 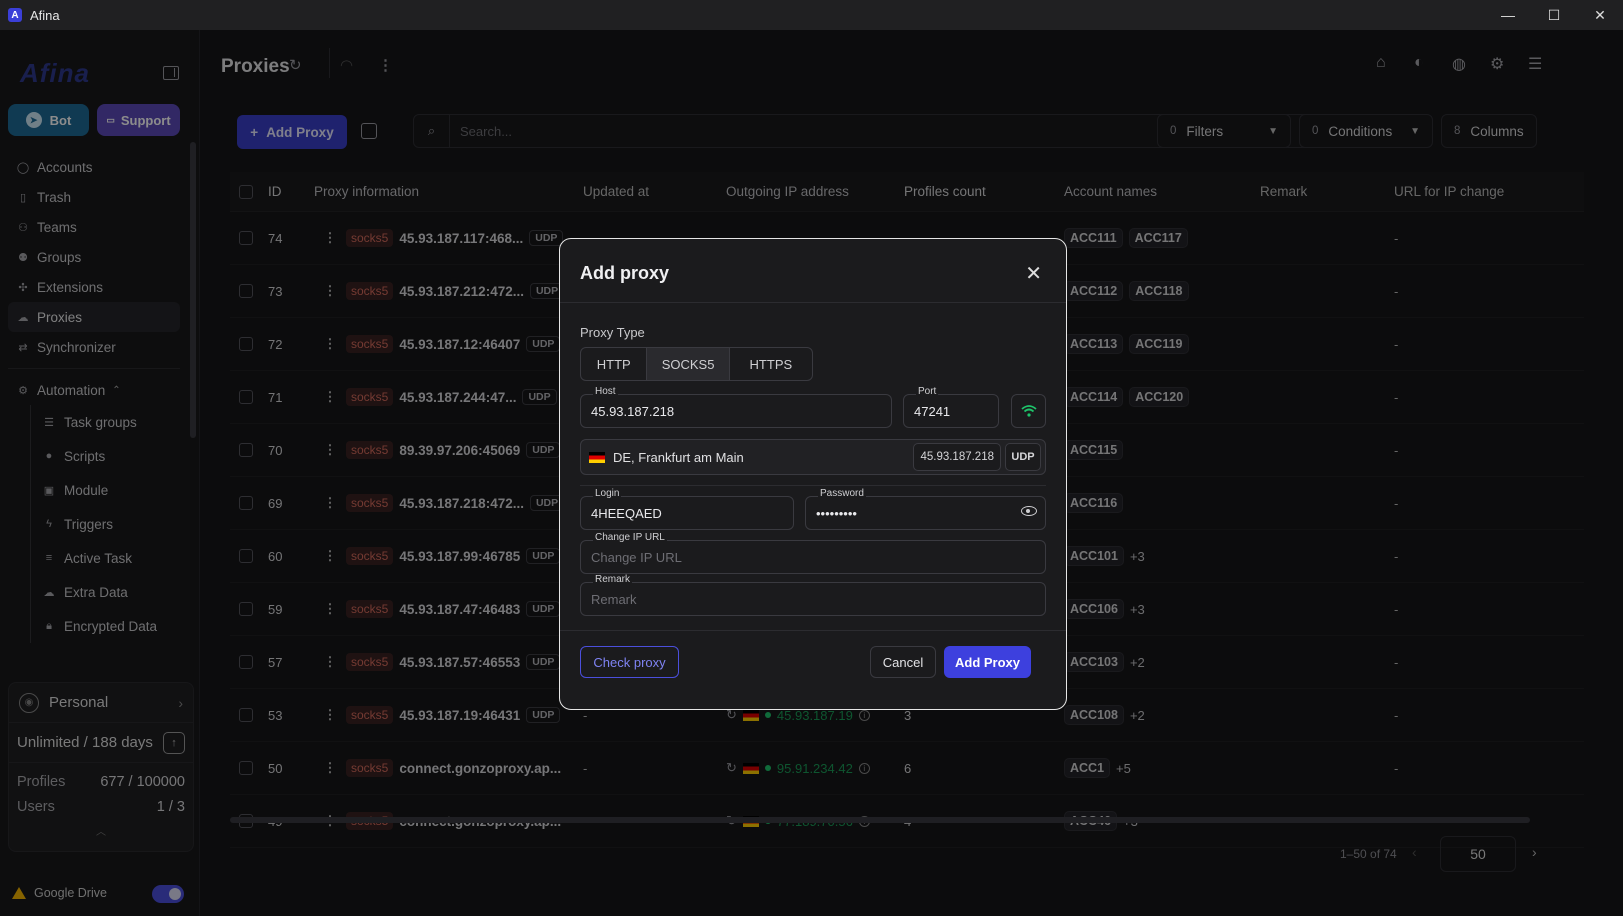 What do you see at coordinates (626, 513) in the screenshot?
I see `login-value: 4HEEQAED` at bounding box center [626, 513].